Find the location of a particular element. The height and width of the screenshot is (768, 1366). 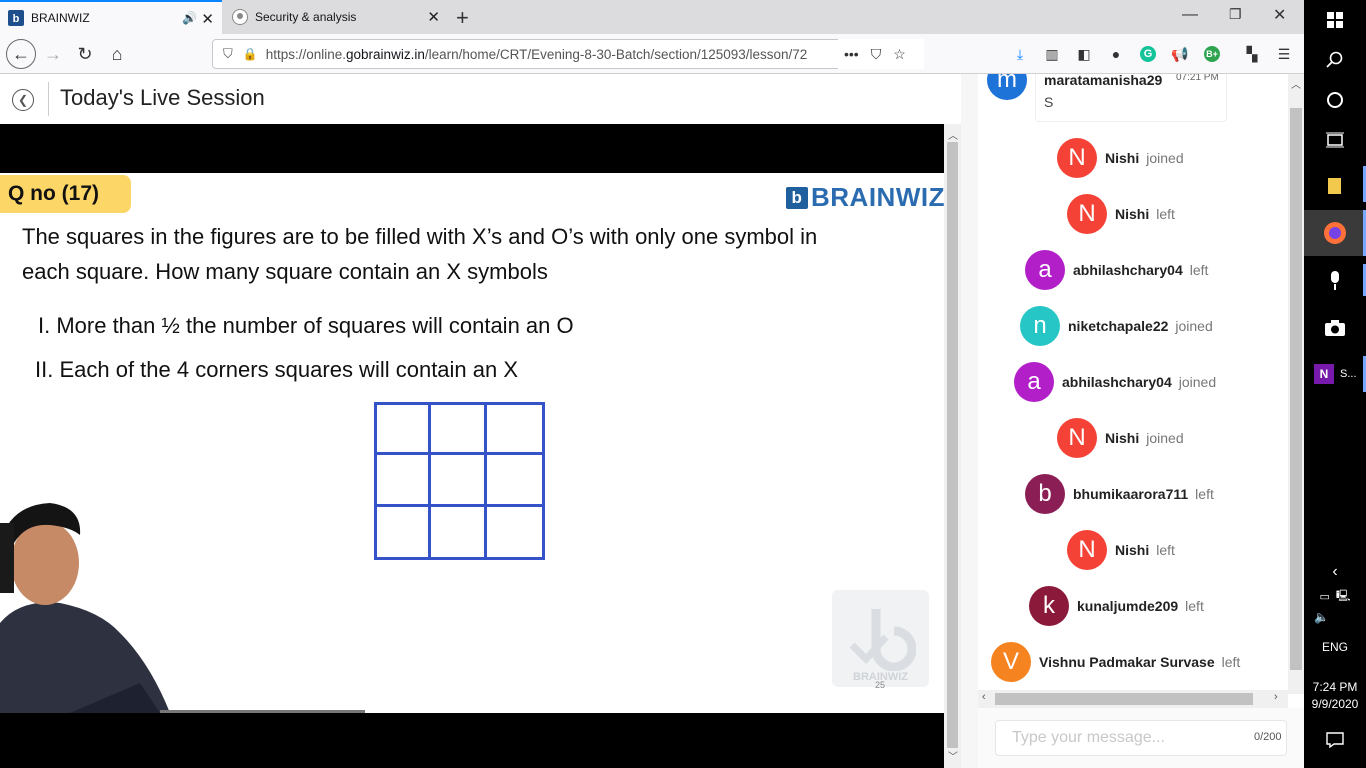

bookmark-star-icon: ☆ is located at coordinates (899, 54).